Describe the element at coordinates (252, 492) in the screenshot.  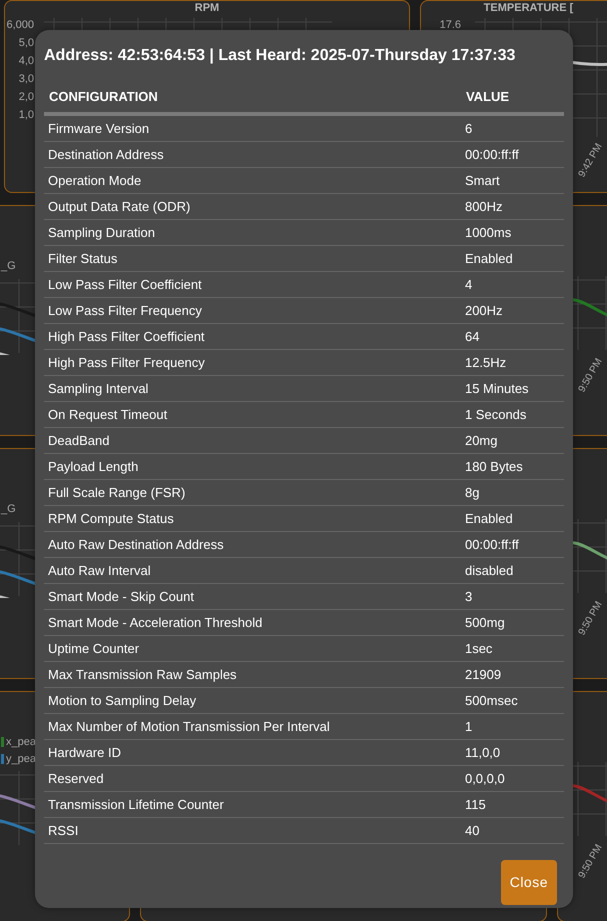
I see `table-cell: Full Scale Range (FSR)` at that location.